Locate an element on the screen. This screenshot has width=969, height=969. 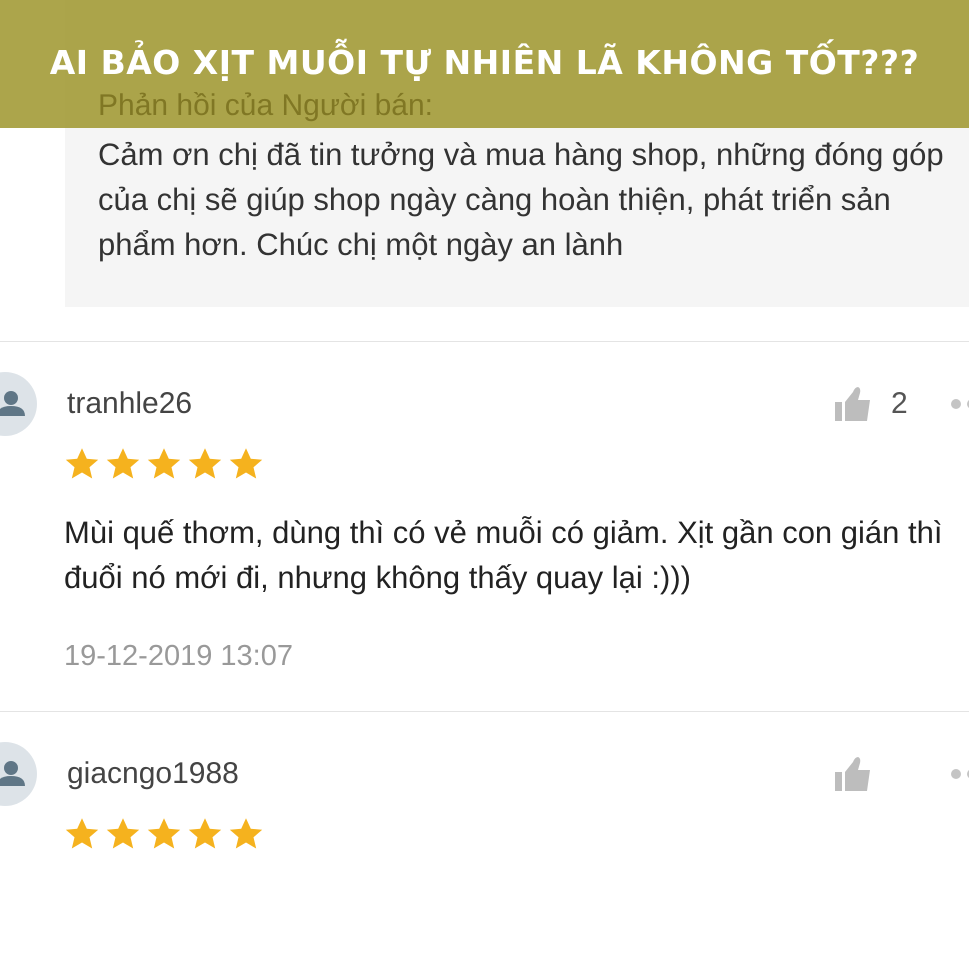
username: tranhle26 is located at coordinates (130, 404).